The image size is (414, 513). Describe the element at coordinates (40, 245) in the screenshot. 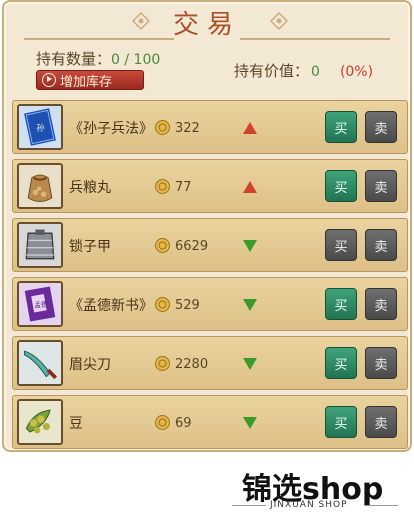

I see `chainmail-icon` at that location.